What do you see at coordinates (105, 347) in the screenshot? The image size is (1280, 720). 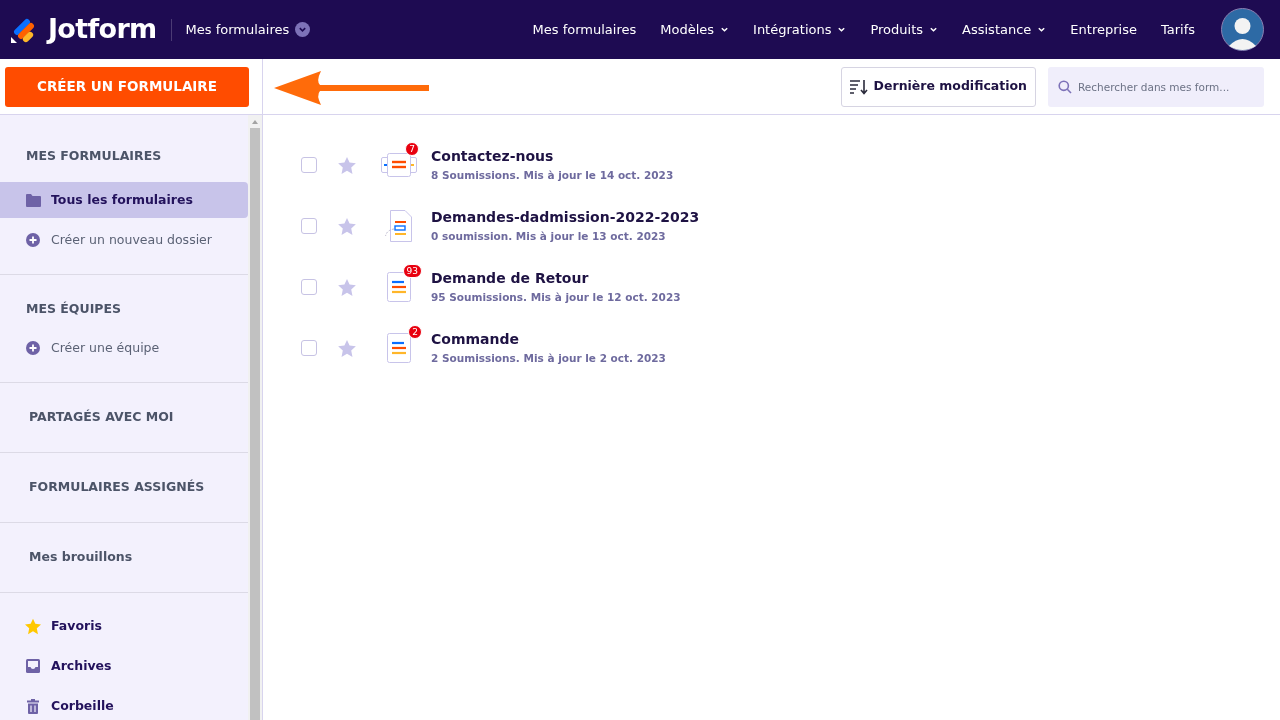 I see `sidebar-item-label: Créer une équipe` at bounding box center [105, 347].